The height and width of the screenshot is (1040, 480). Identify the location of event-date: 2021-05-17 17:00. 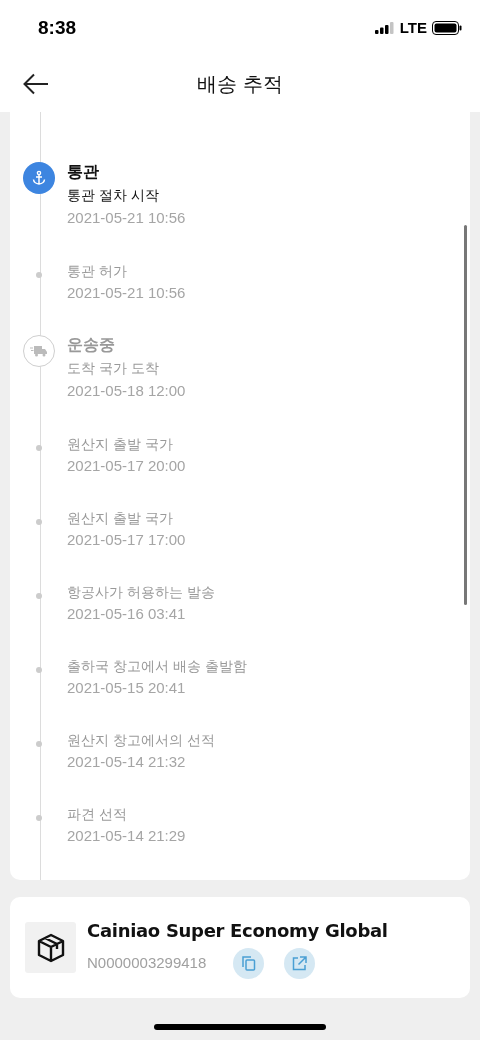
(126, 540).